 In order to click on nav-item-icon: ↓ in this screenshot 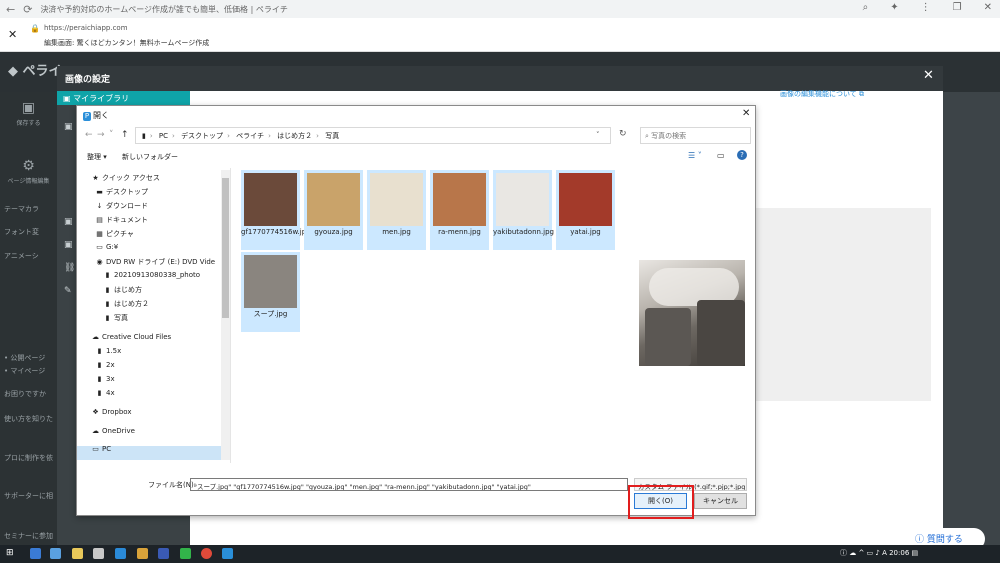, I will do `click(99, 206)`.